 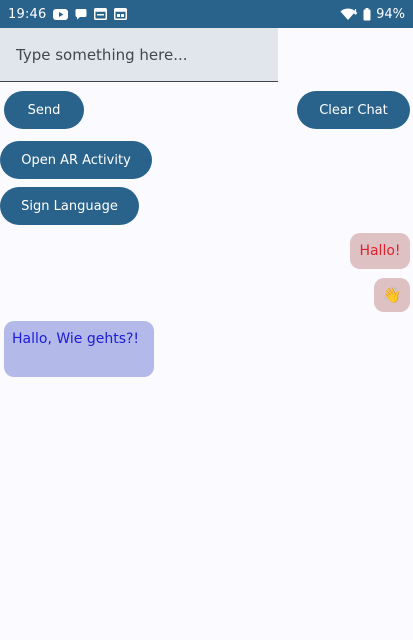 What do you see at coordinates (101, 14) in the screenshot?
I see `browser-icon` at bounding box center [101, 14].